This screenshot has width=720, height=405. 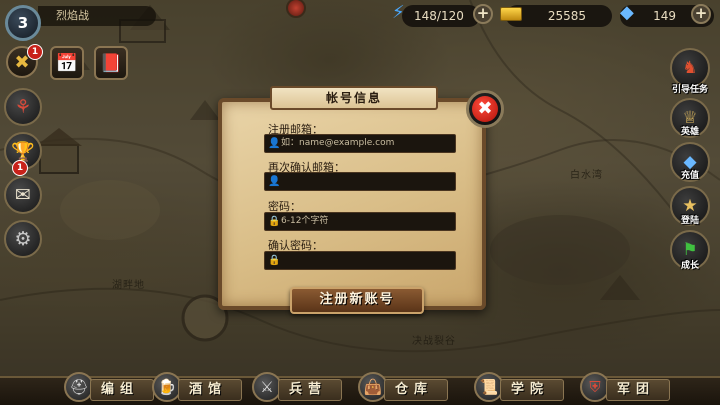 I want to click on password-field: 🔒 6-12个字符, so click(x=360, y=221).